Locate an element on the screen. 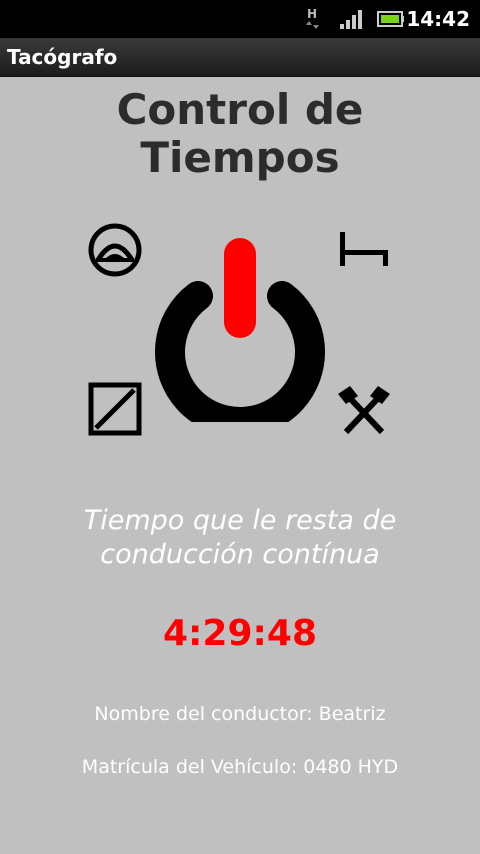 This screenshot has width=480, height=854. network-type-icon: H is located at coordinates (312, 18).